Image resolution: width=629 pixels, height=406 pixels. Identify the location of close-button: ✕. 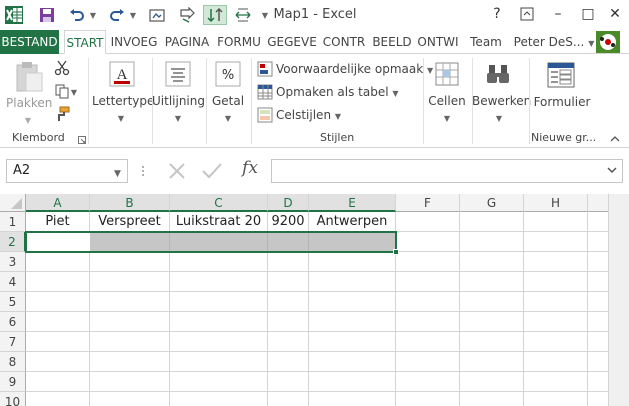
(615, 14).